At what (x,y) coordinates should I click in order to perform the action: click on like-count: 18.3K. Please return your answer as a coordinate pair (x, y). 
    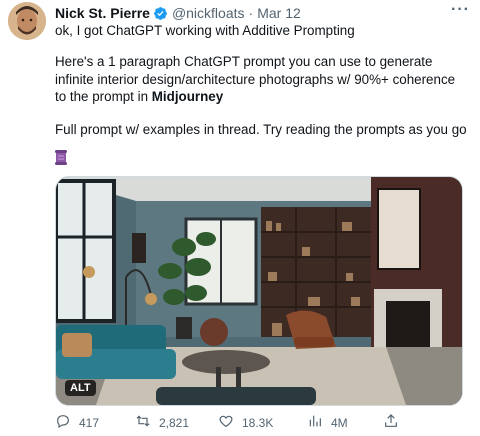
    Looking at the image, I should click on (258, 422).